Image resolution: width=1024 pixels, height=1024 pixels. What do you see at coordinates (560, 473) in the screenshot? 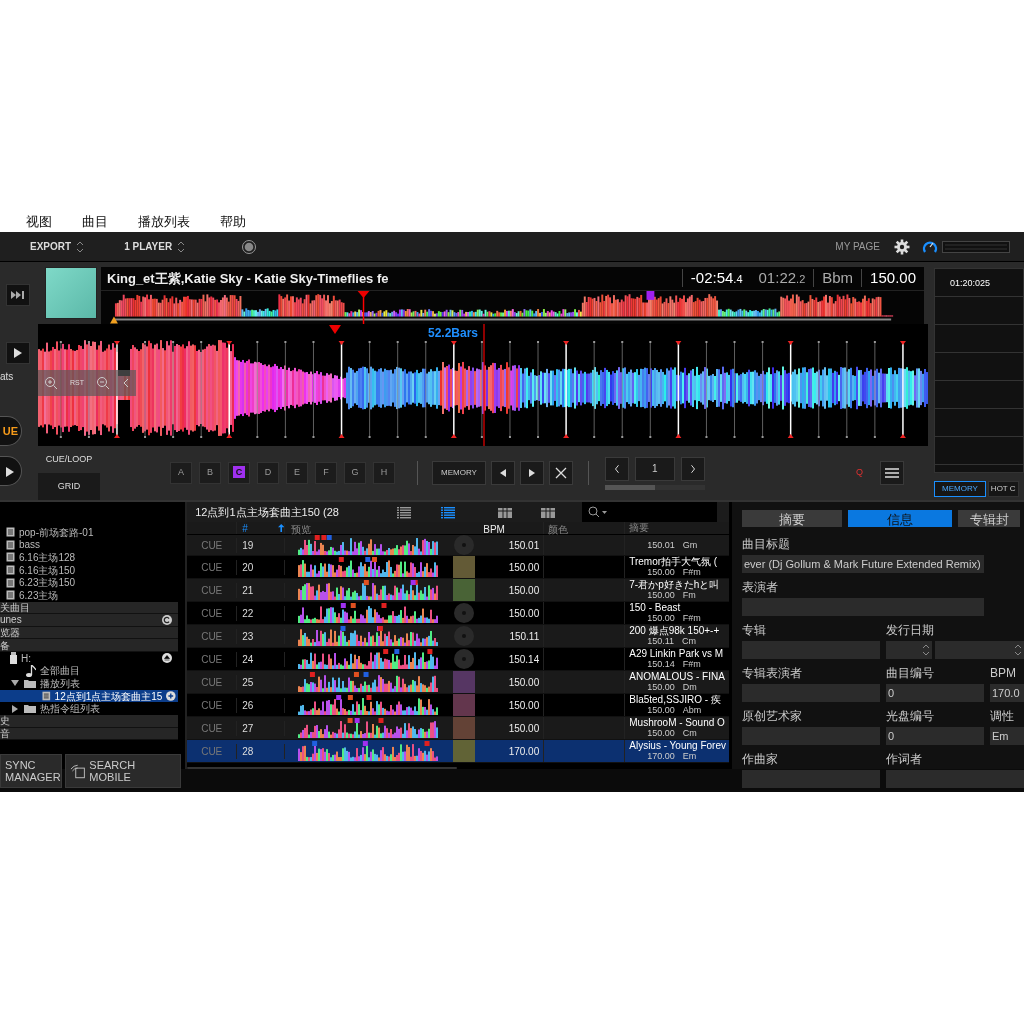
I see `close-icon` at bounding box center [560, 473].